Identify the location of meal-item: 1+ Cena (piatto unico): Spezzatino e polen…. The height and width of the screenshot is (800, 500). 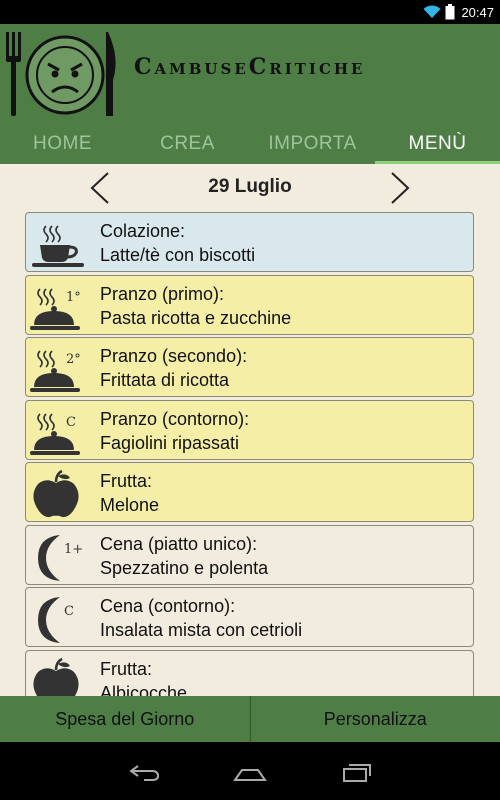
(249, 554).